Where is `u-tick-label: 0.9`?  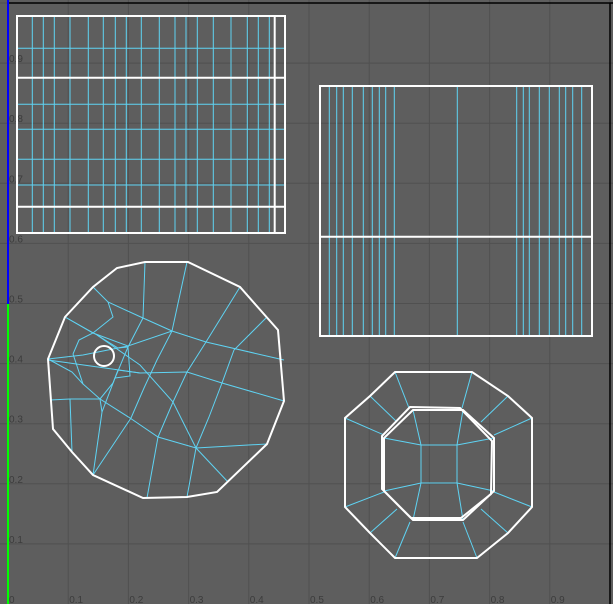
u-tick-label: 0.9 is located at coordinates (558, 599).